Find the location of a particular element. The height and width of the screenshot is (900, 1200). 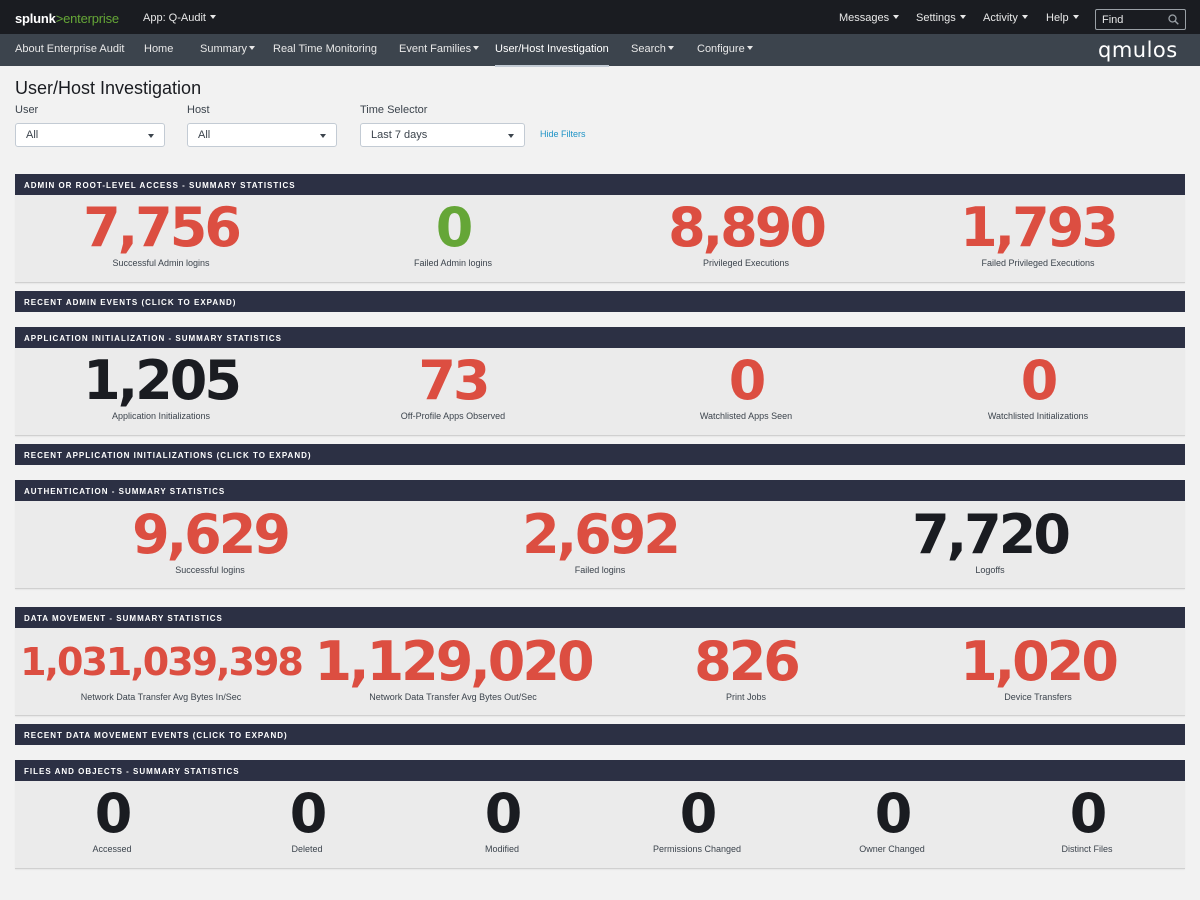

stat-failed-admin-logins: 0 Failed Admin logins is located at coordinates (453, 232).